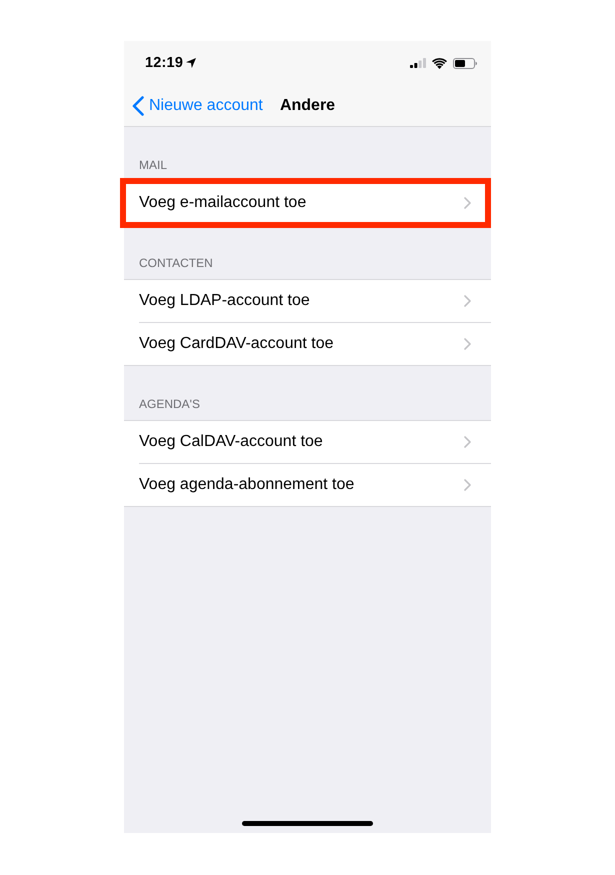 The height and width of the screenshot is (875, 615). I want to click on status-time: 12:19, so click(164, 63).